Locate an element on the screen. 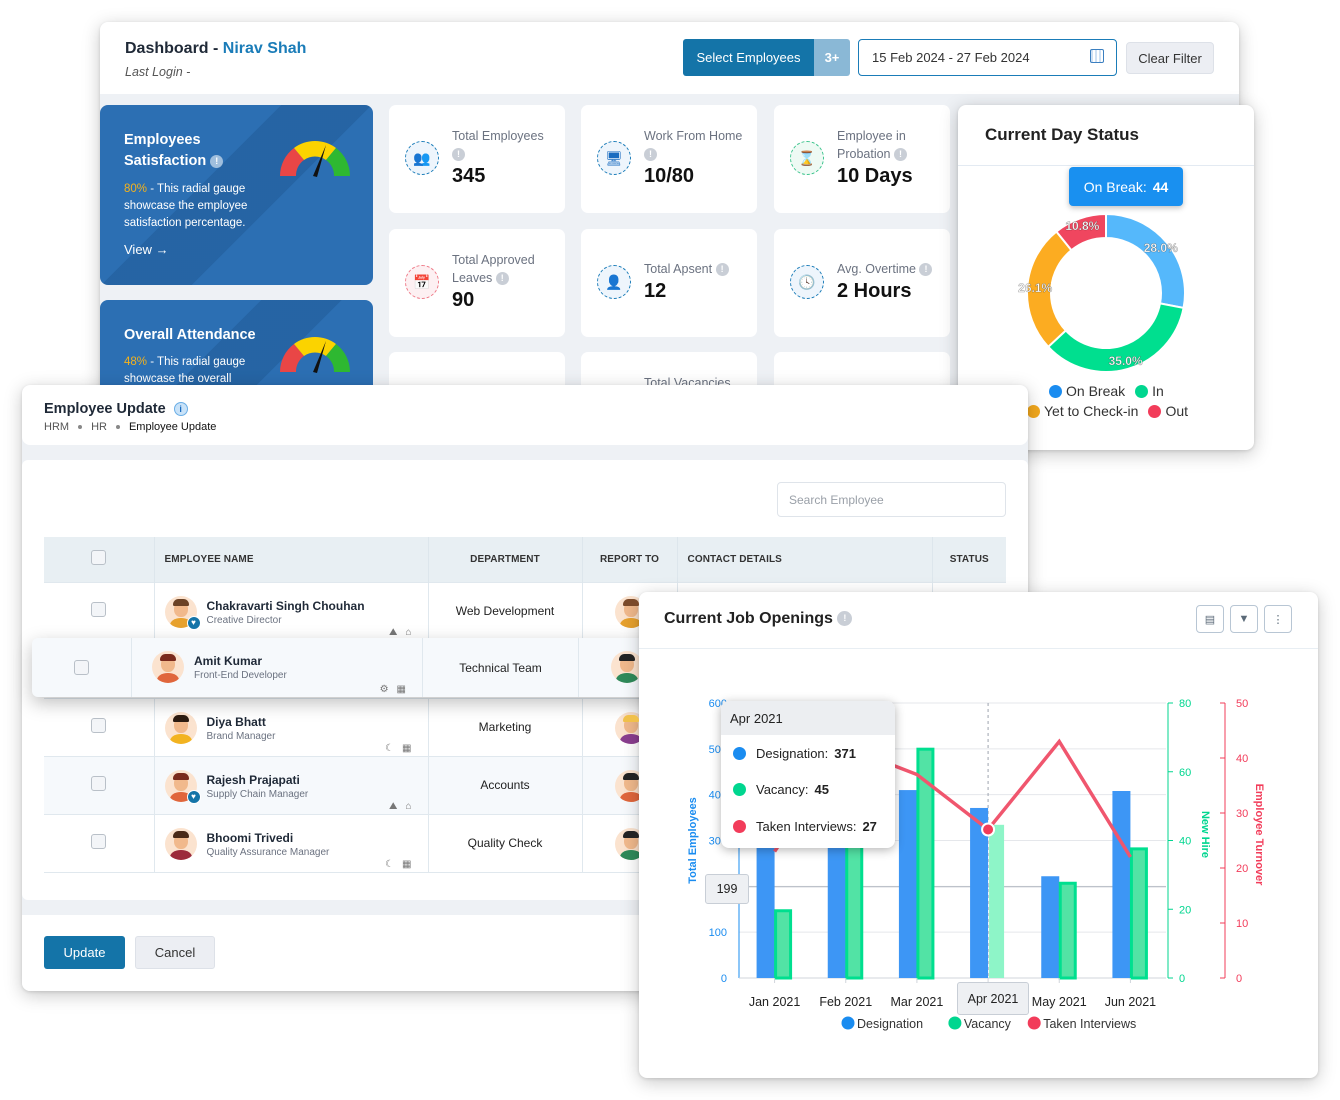 This screenshot has width=1340, height=1100. kpi-work-from-home: 🖥 Work From Home! 10/80 is located at coordinates (669, 159).